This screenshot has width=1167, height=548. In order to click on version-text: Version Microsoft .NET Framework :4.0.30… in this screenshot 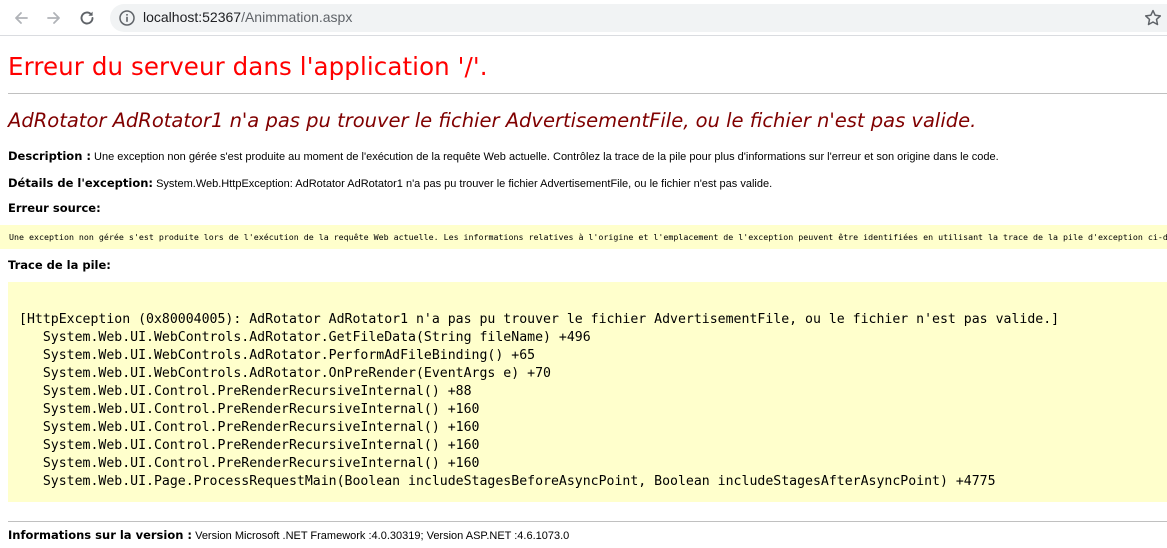, I will do `click(381, 536)`.